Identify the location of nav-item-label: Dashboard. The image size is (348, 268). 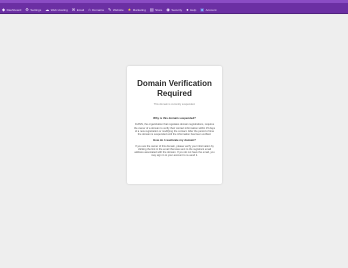
(14, 10).